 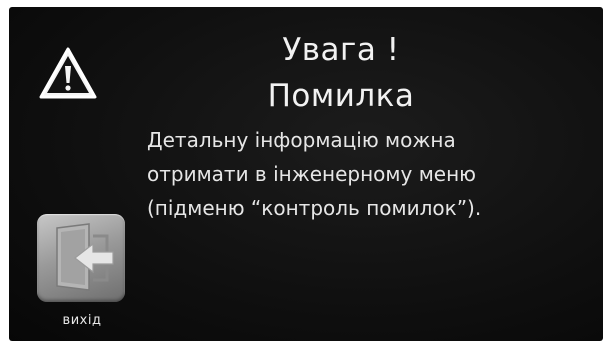 What do you see at coordinates (314, 208) in the screenshot?
I see `message-line: (підменю “контроль помилок”).` at bounding box center [314, 208].